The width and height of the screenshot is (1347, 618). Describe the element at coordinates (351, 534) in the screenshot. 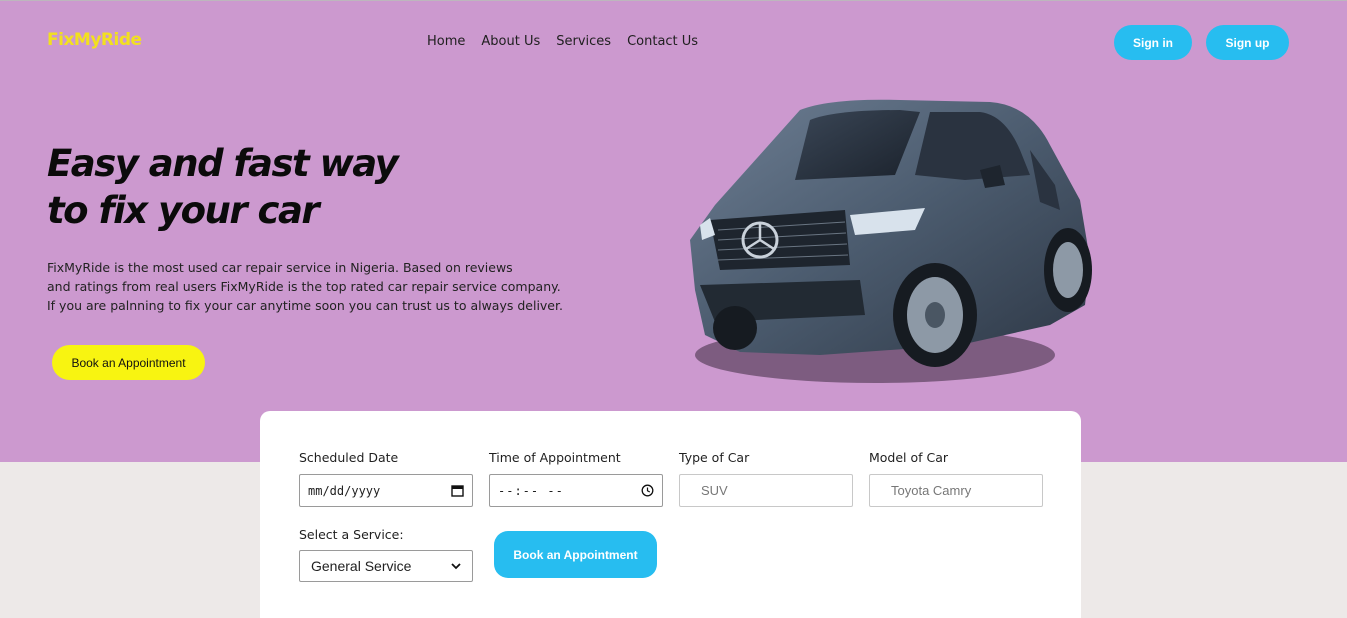

I see `service-select-label: Select a Service:` at that location.